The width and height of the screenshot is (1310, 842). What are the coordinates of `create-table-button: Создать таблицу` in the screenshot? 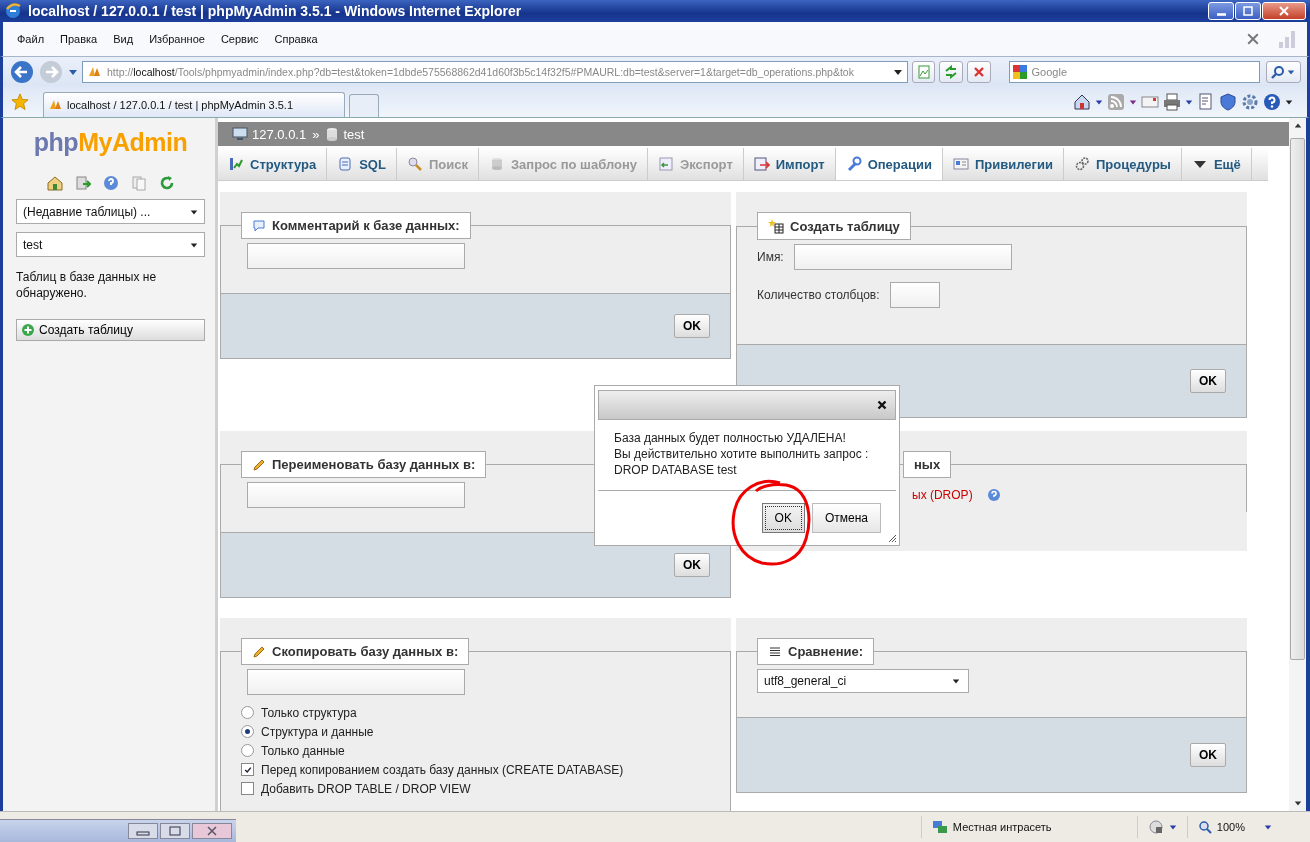 It's located at (110, 330).